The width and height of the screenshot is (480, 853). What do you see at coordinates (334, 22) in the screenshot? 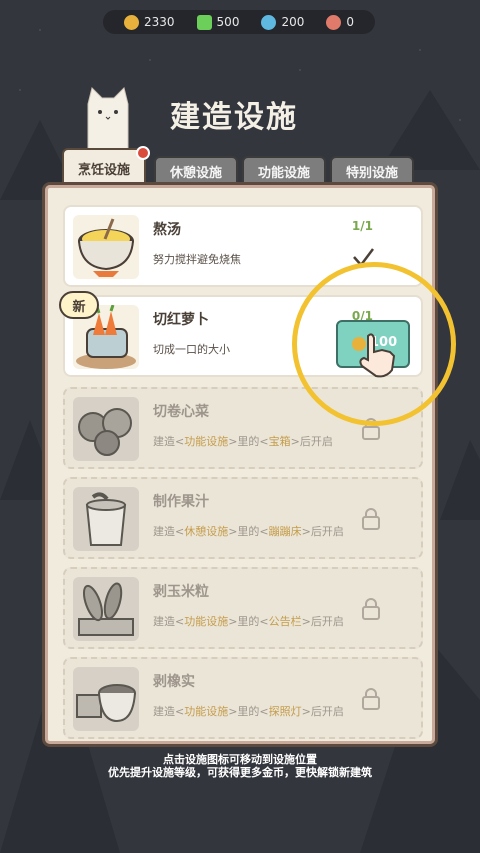
I see `mushroom-icon` at bounding box center [334, 22].